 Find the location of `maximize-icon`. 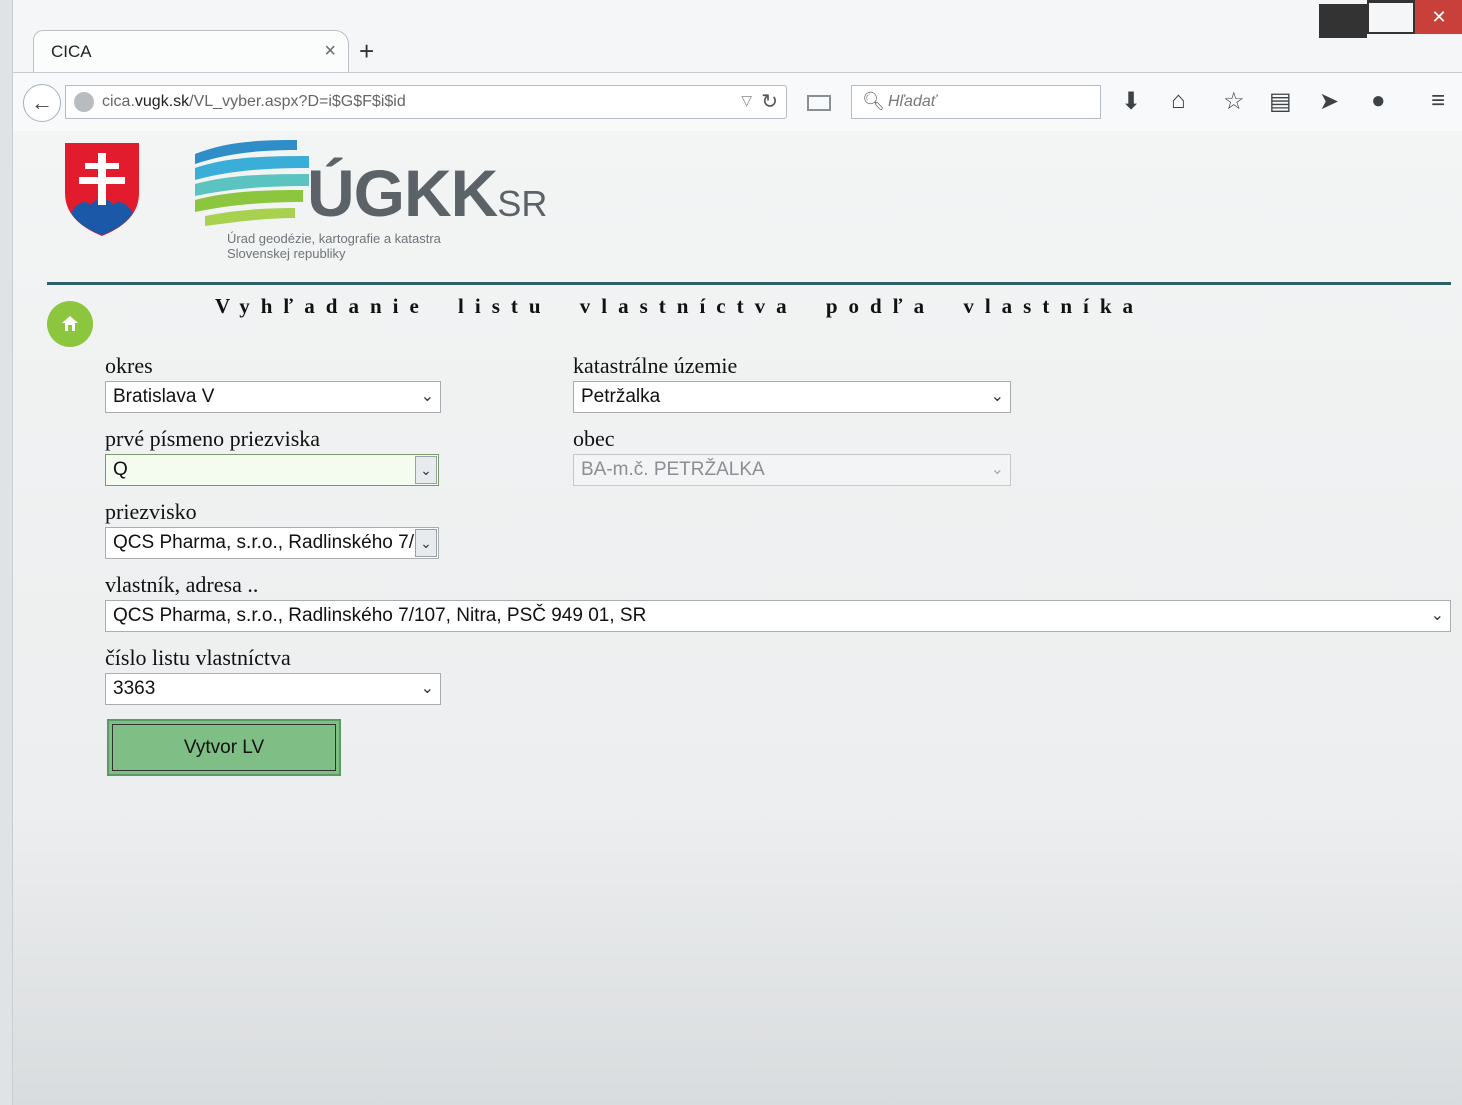

maximize-icon is located at coordinates (1391, 17).